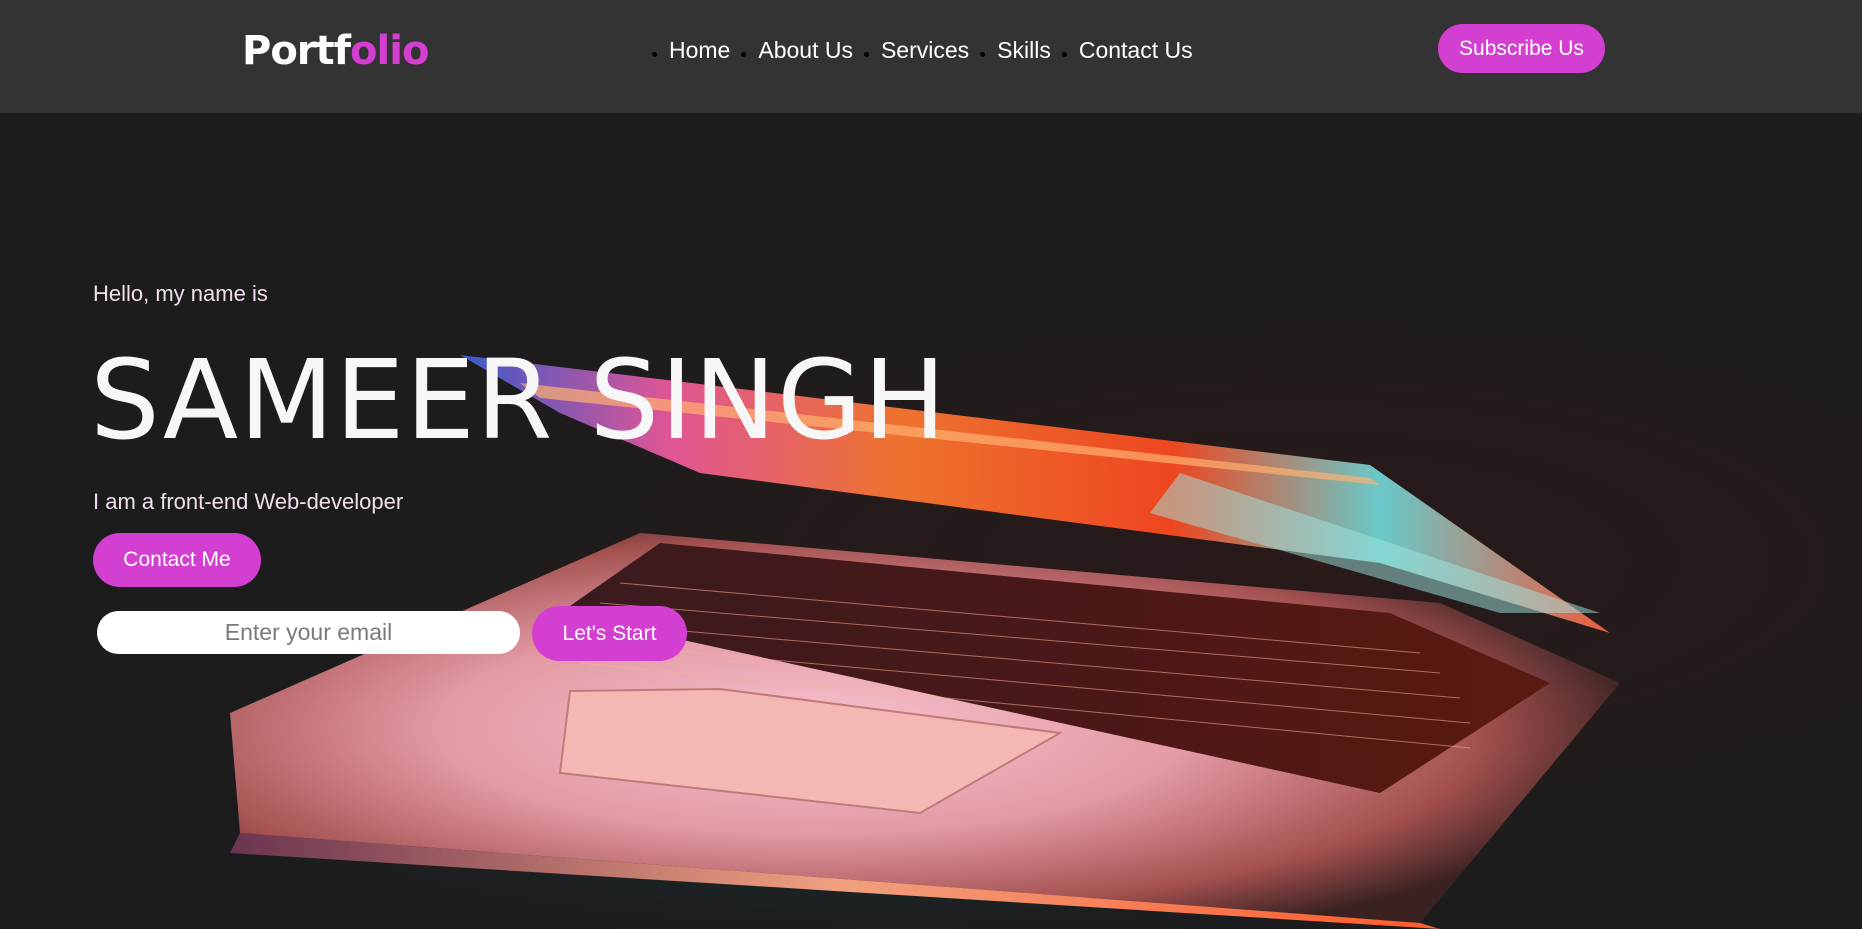 The image size is (1862, 929). Describe the element at coordinates (296, 51) in the screenshot. I see `logo-text-white: Portf` at that location.